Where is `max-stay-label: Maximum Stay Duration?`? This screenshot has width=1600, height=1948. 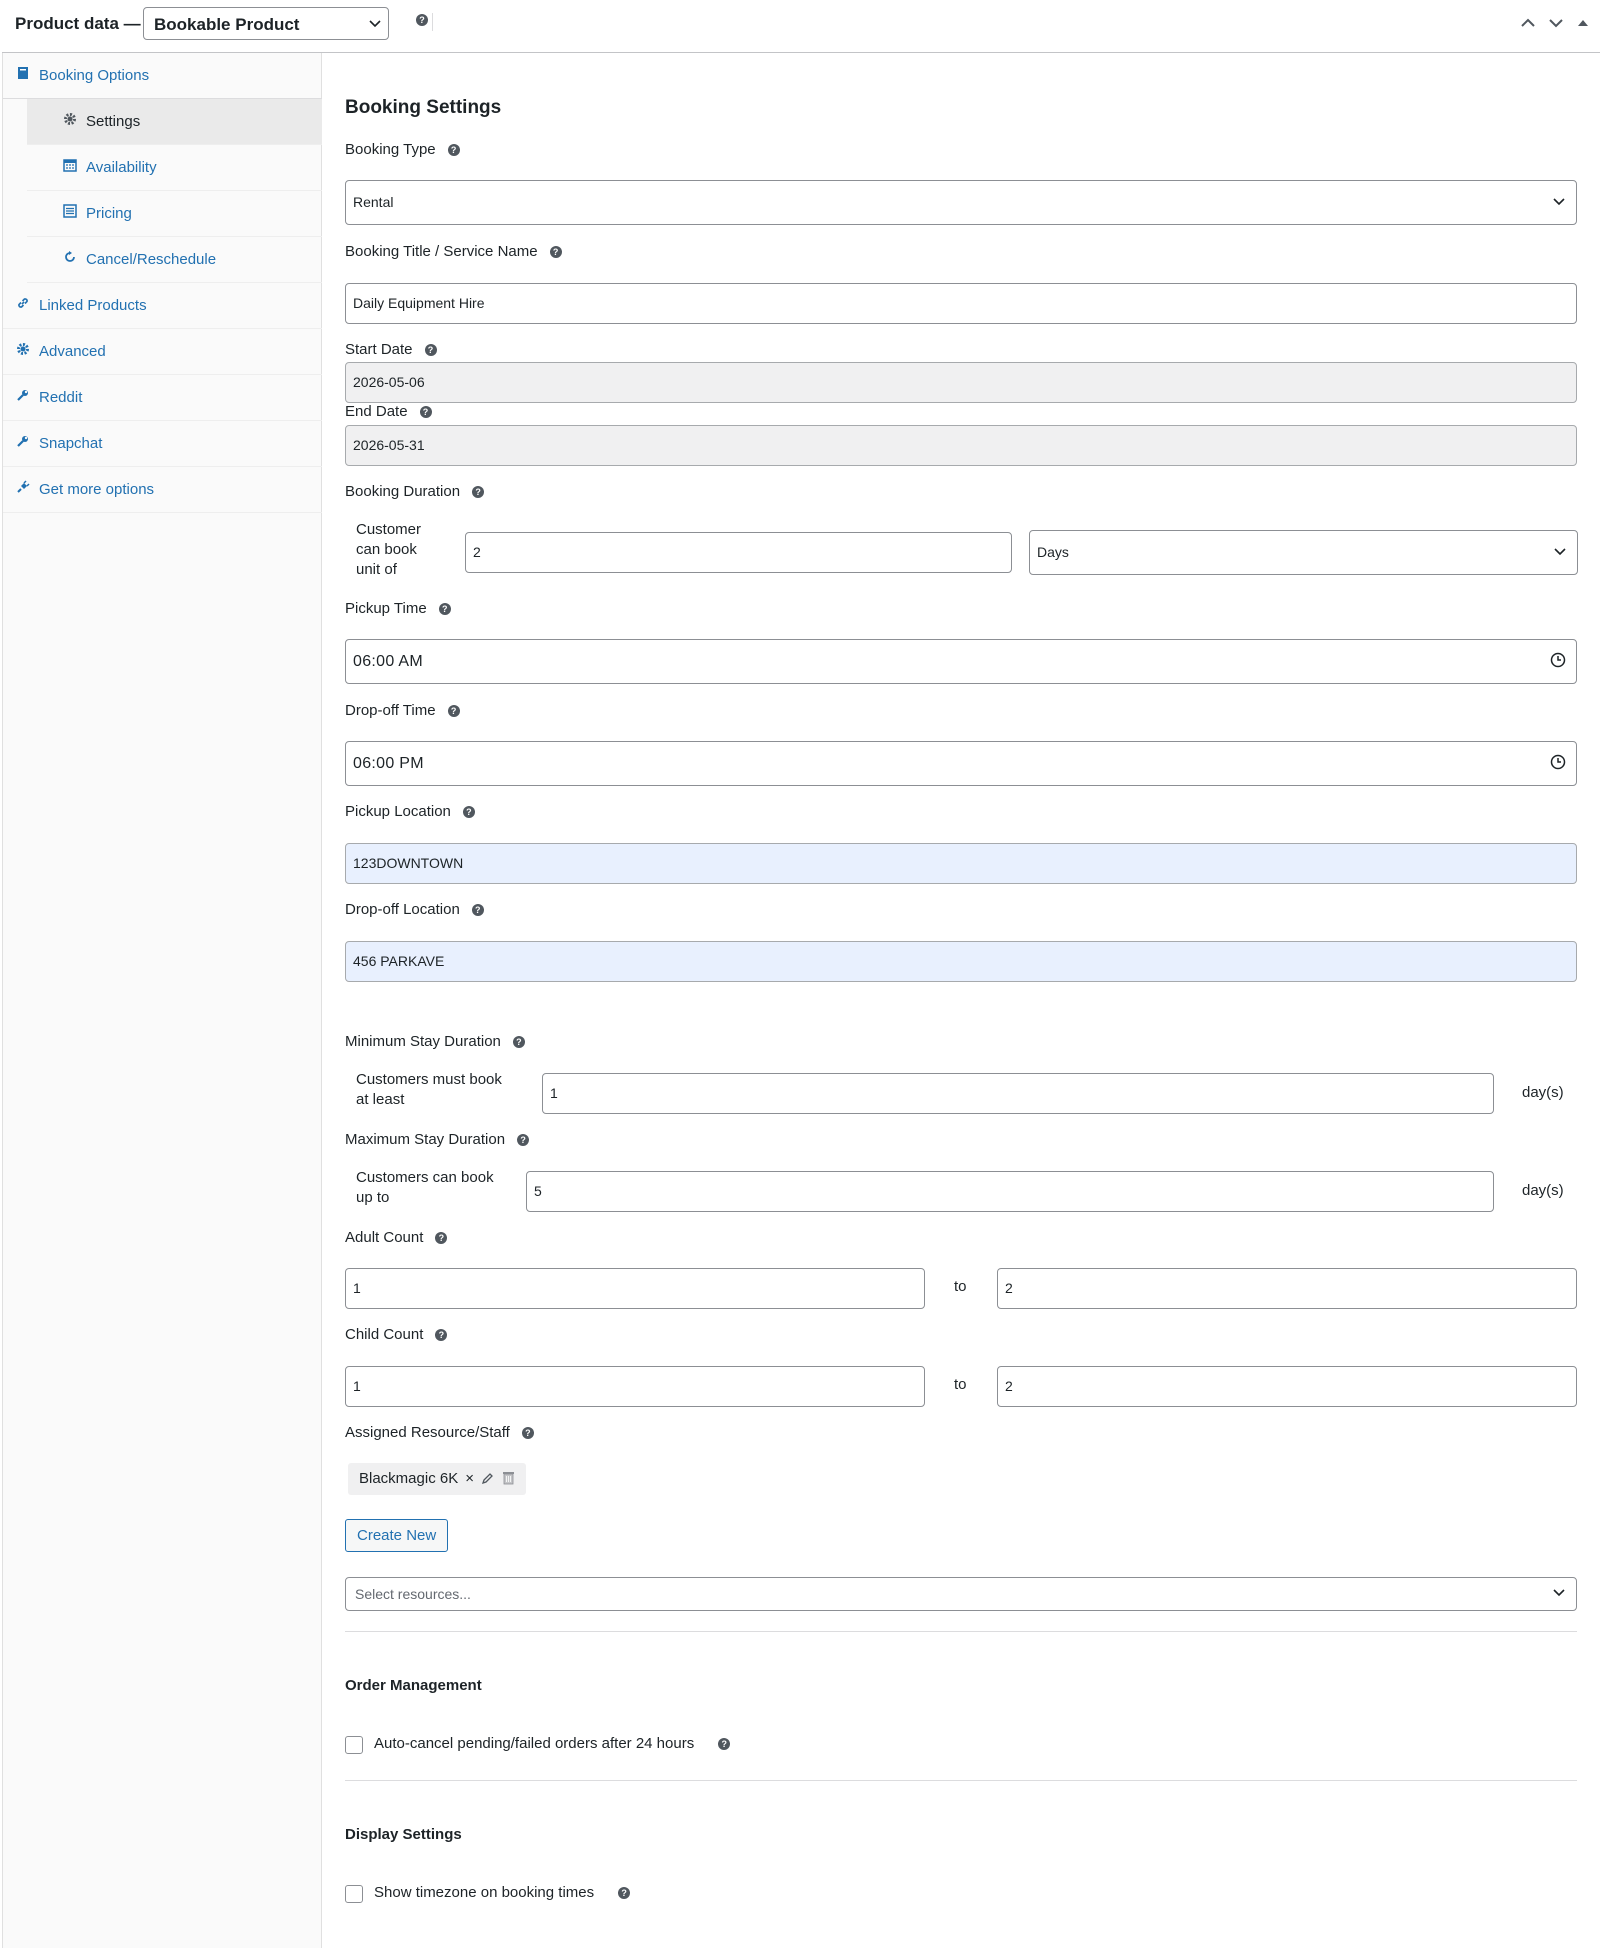 max-stay-label: Maximum Stay Duration? is located at coordinates (437, 1139).